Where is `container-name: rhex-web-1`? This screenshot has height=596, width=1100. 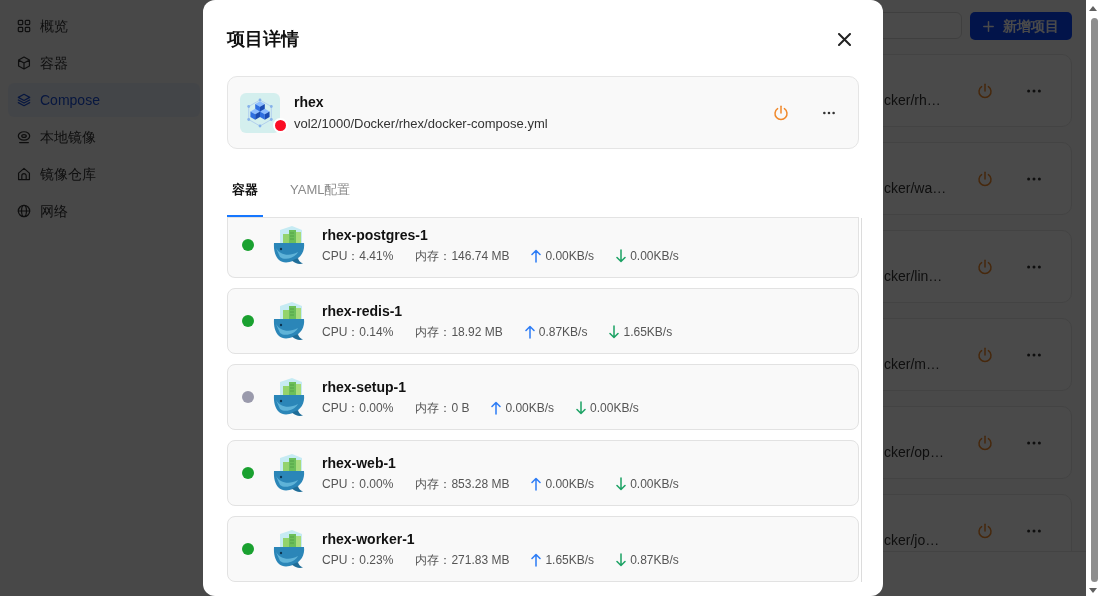 container-name: rhex-web-1 is located at coordinates (359, 463).